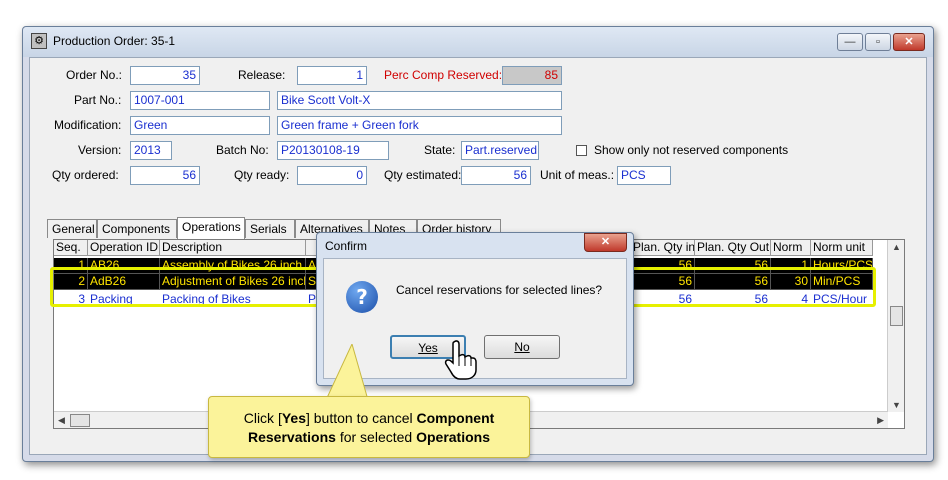 The height and width of the screenshot is (480, 948). Describe the element at coordinates (419, 100) in the screenshot. I see `part-desc-field: Bike Scott Volt-X` at that location.